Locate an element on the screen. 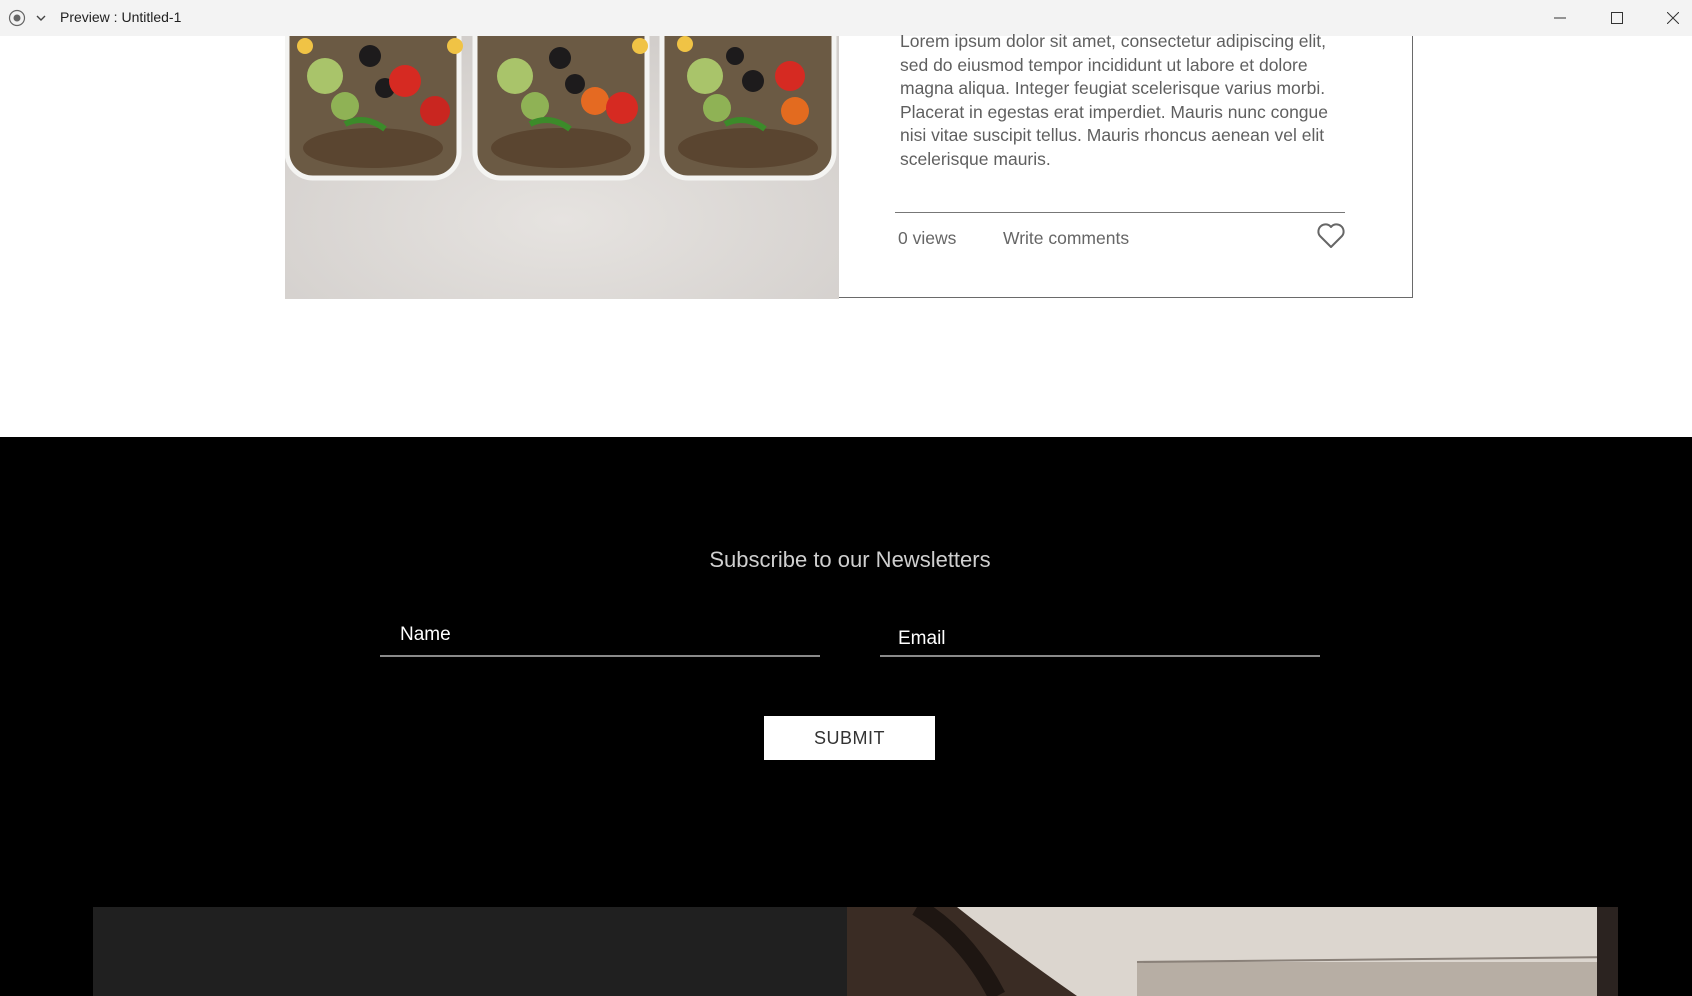 This screenshot has width=1692, height=996. maximize-button is located at coordinates (1617, 18).